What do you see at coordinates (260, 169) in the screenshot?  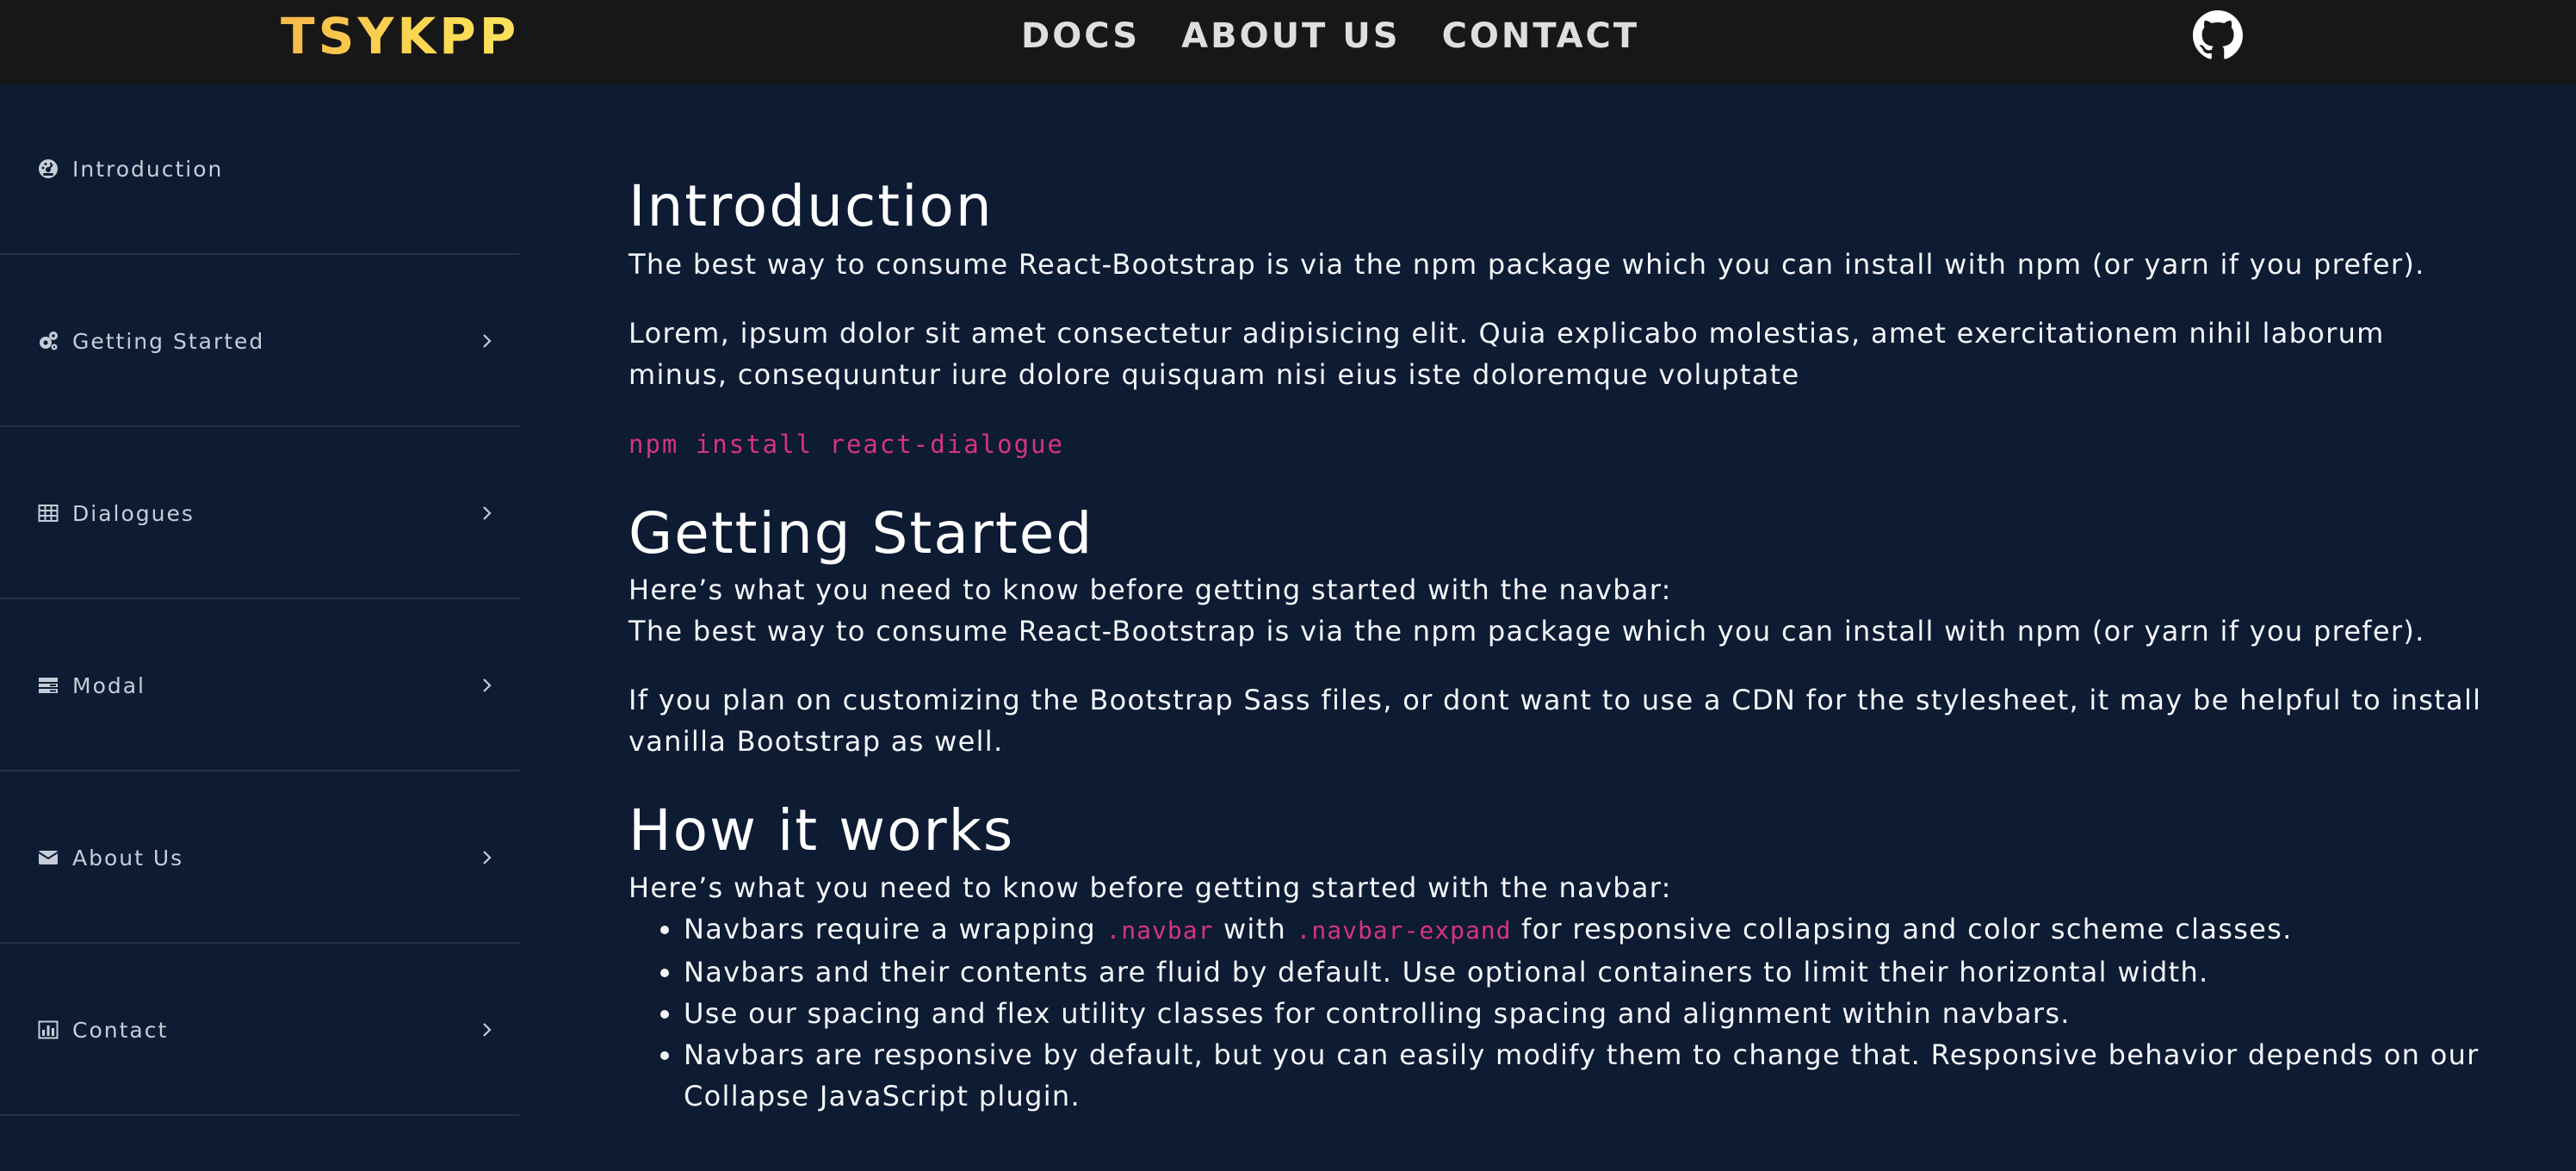 I see `sidebar-item-introduction: Introduction` at bounding box center [260, 169].